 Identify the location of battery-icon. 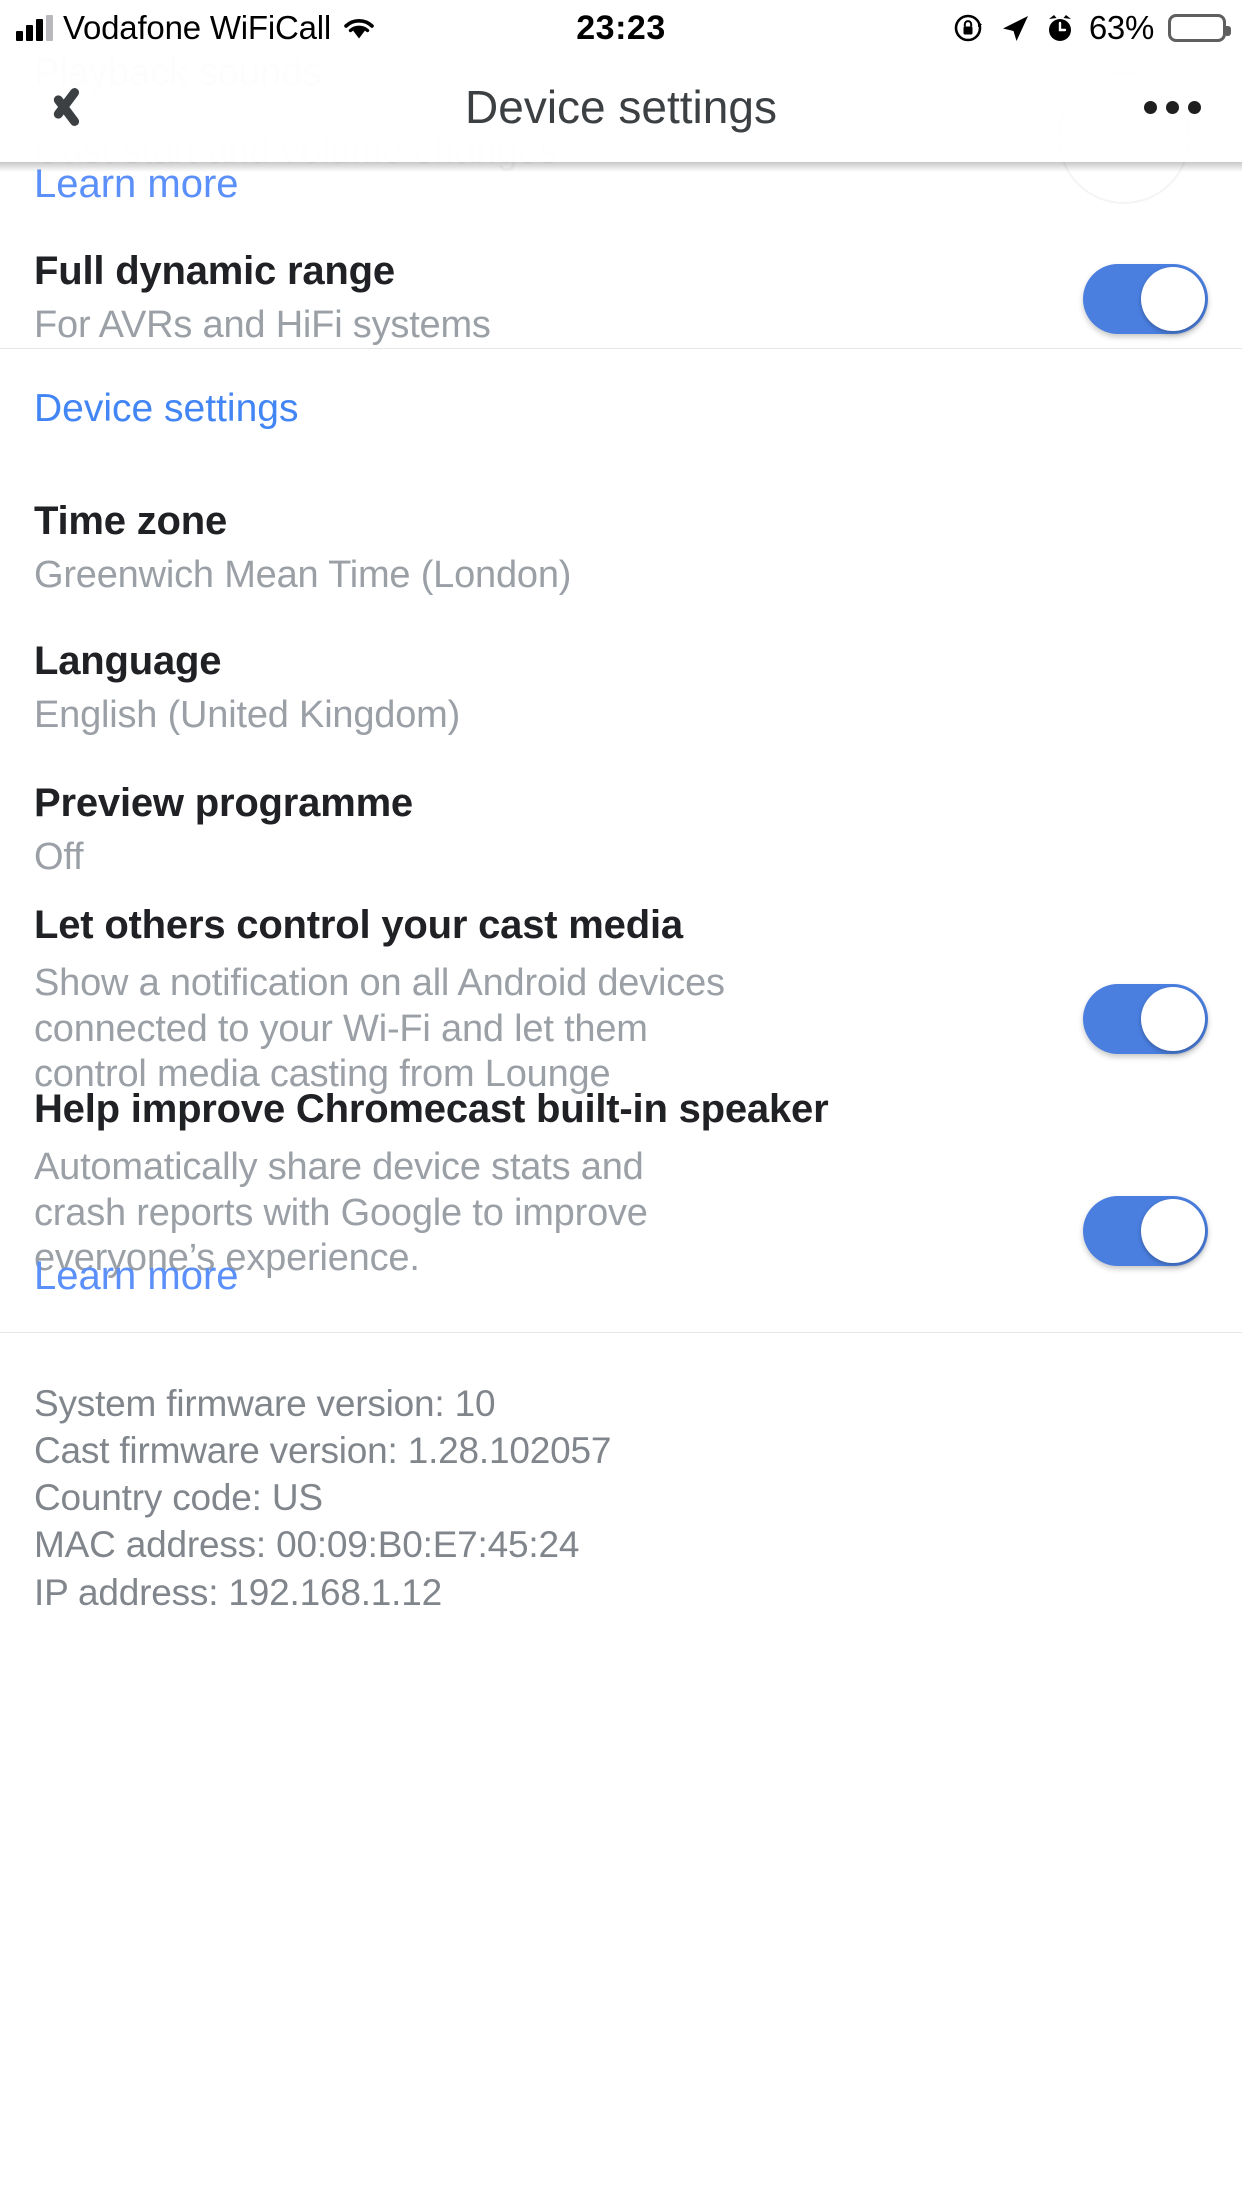
(1199, 28).